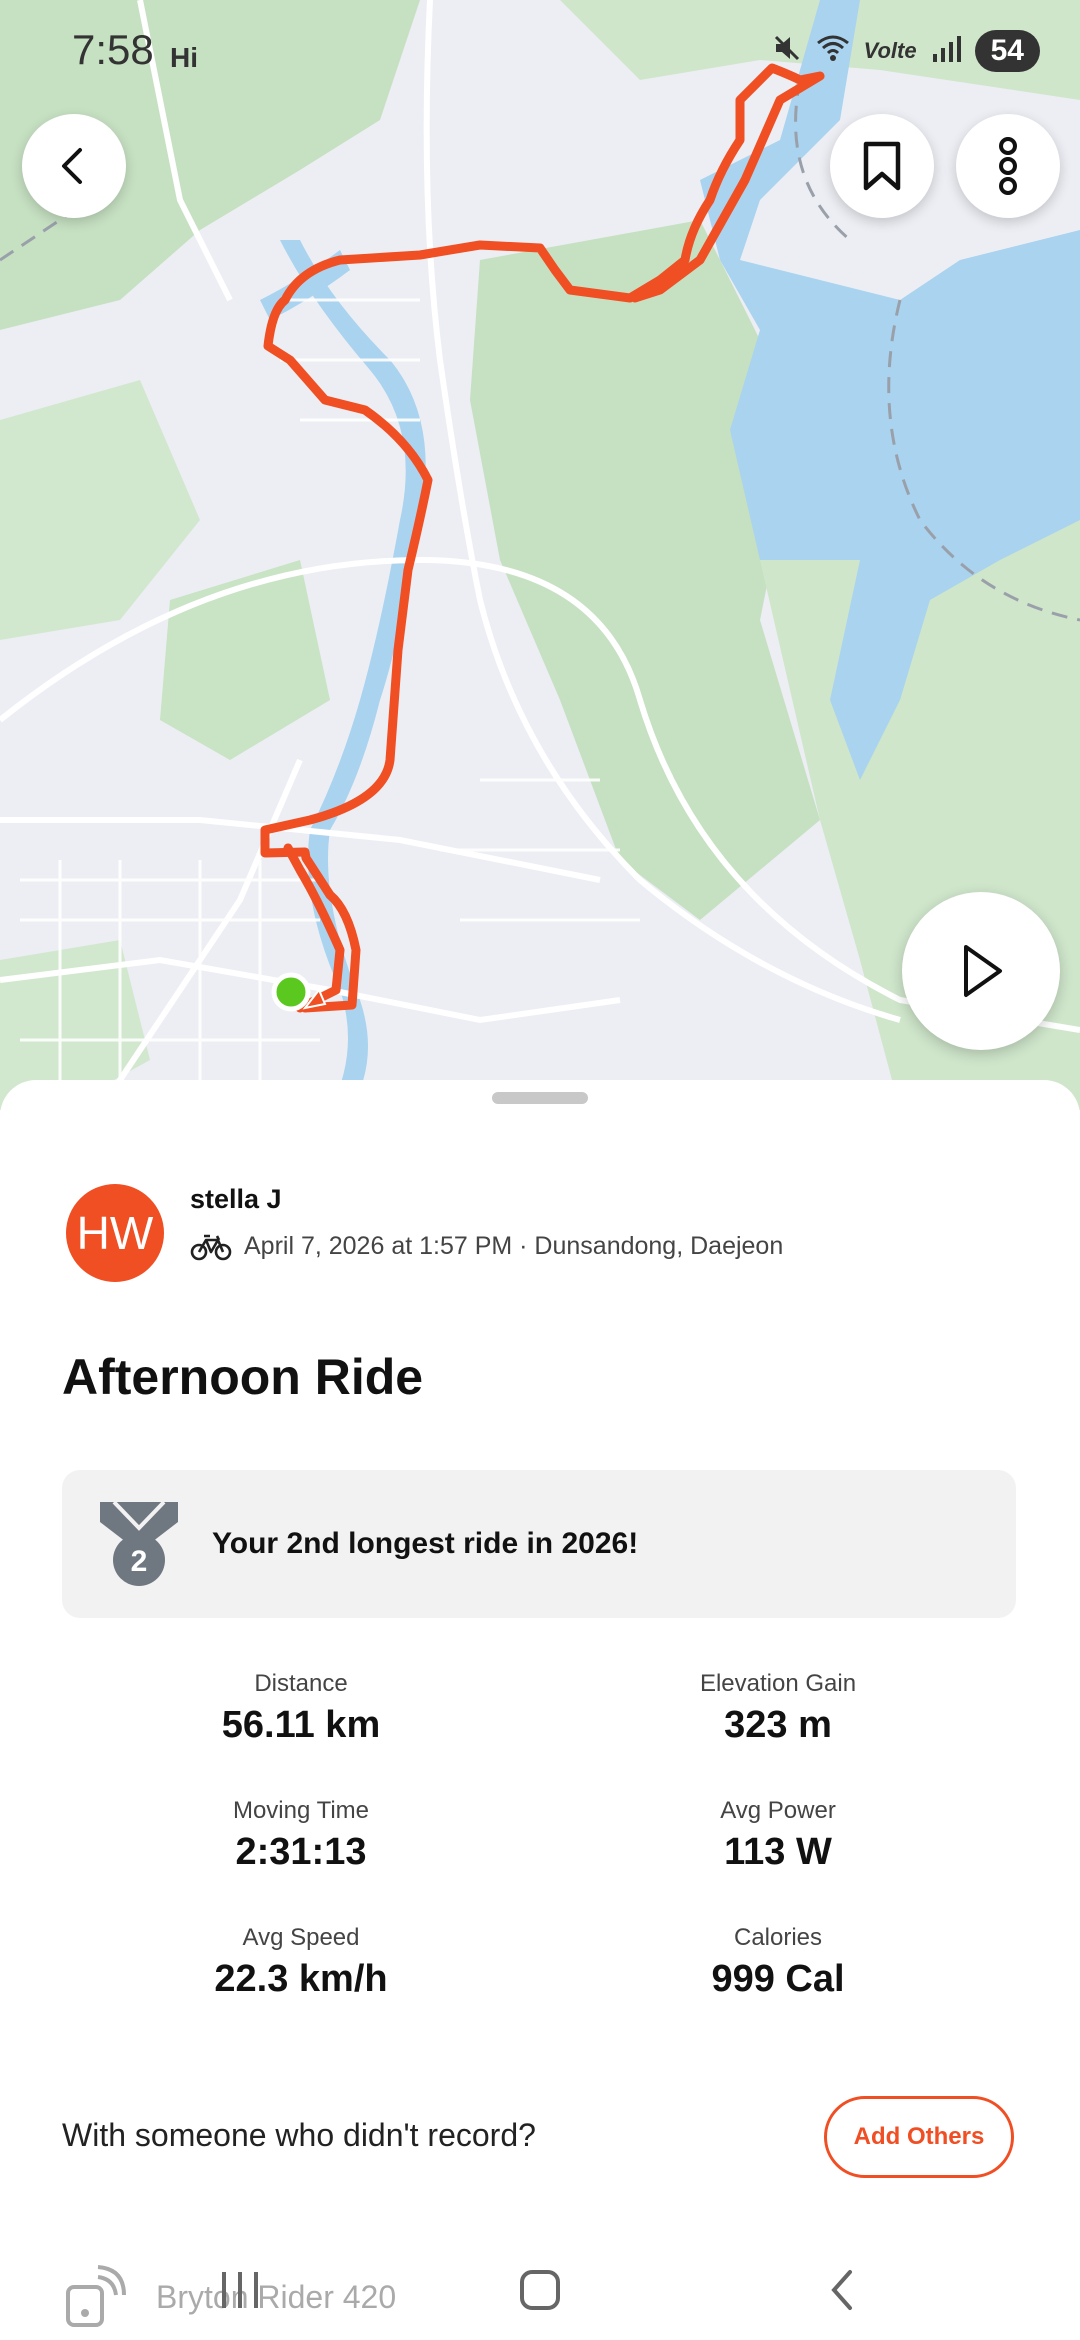  I want to click on status-time: 7:58, so click(113, 49).